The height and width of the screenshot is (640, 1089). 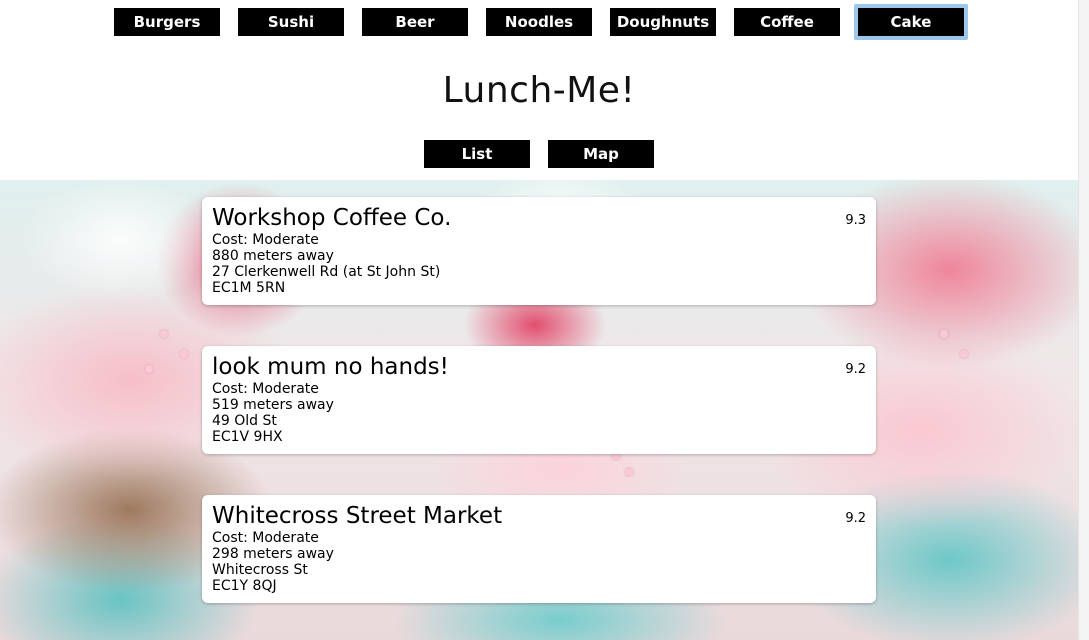 I want to click on map-view-button: Map, so click(x=601, y=154).